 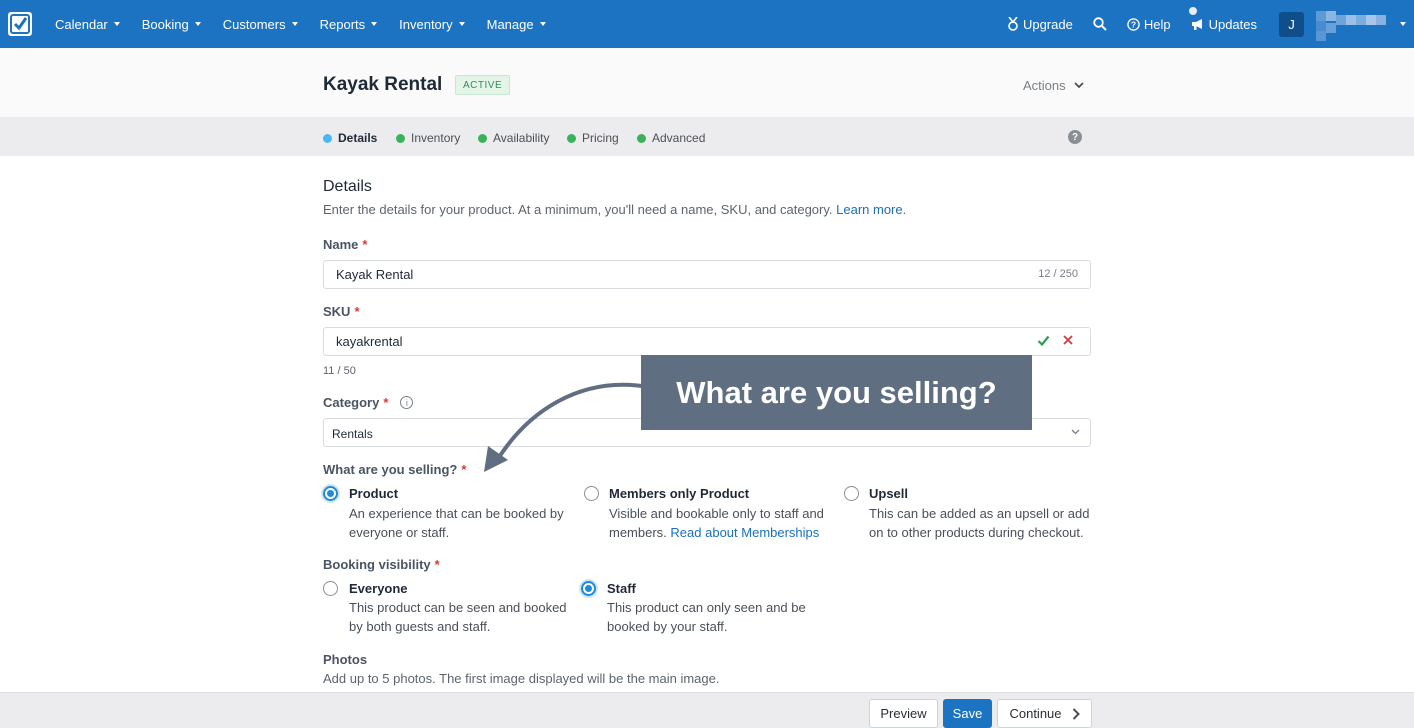 What do you see at coordinates (621, 588) in the screenshot?
I see `option-staff-title: Staff` at bounding box center [621, 588].